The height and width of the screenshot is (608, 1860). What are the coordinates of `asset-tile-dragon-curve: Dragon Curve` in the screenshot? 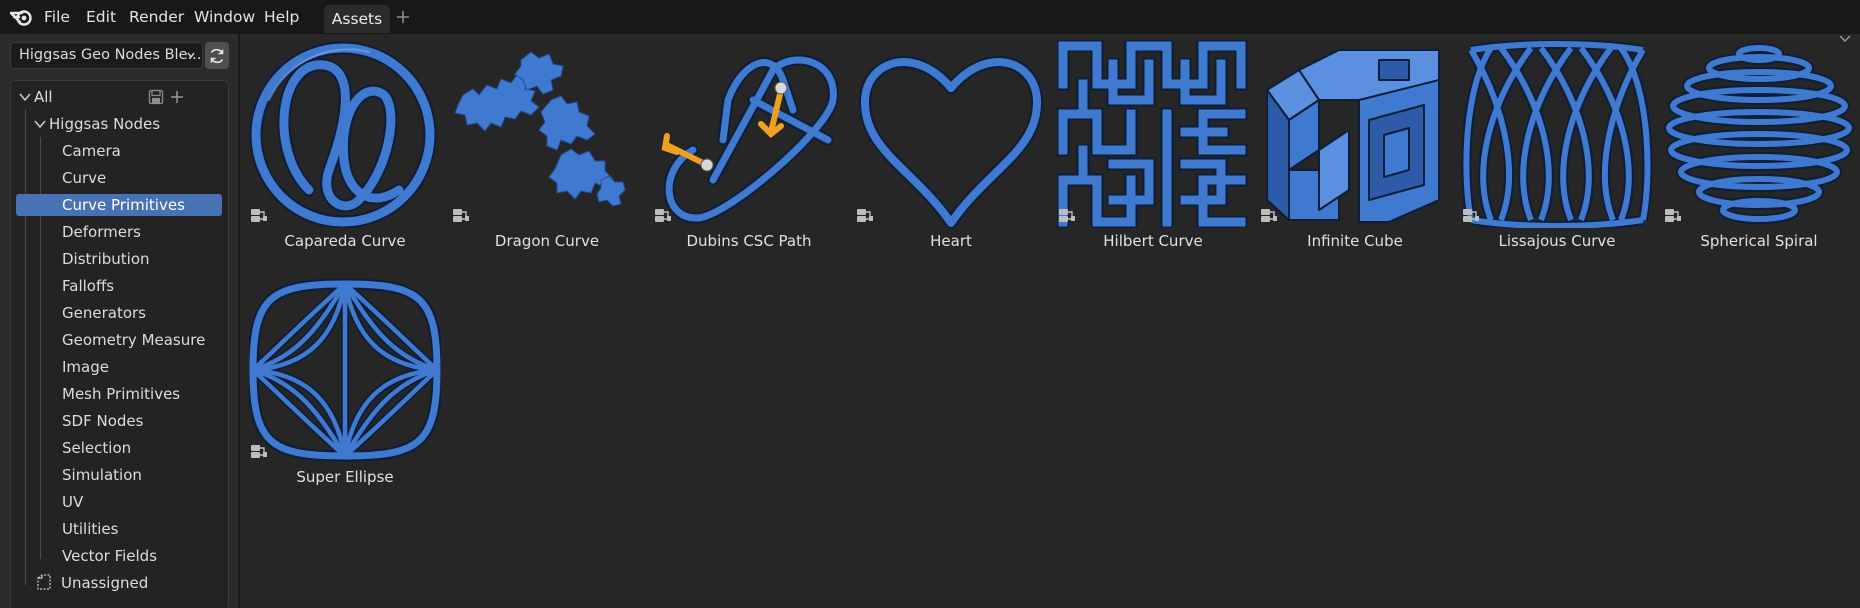 It's located at (547, 149).